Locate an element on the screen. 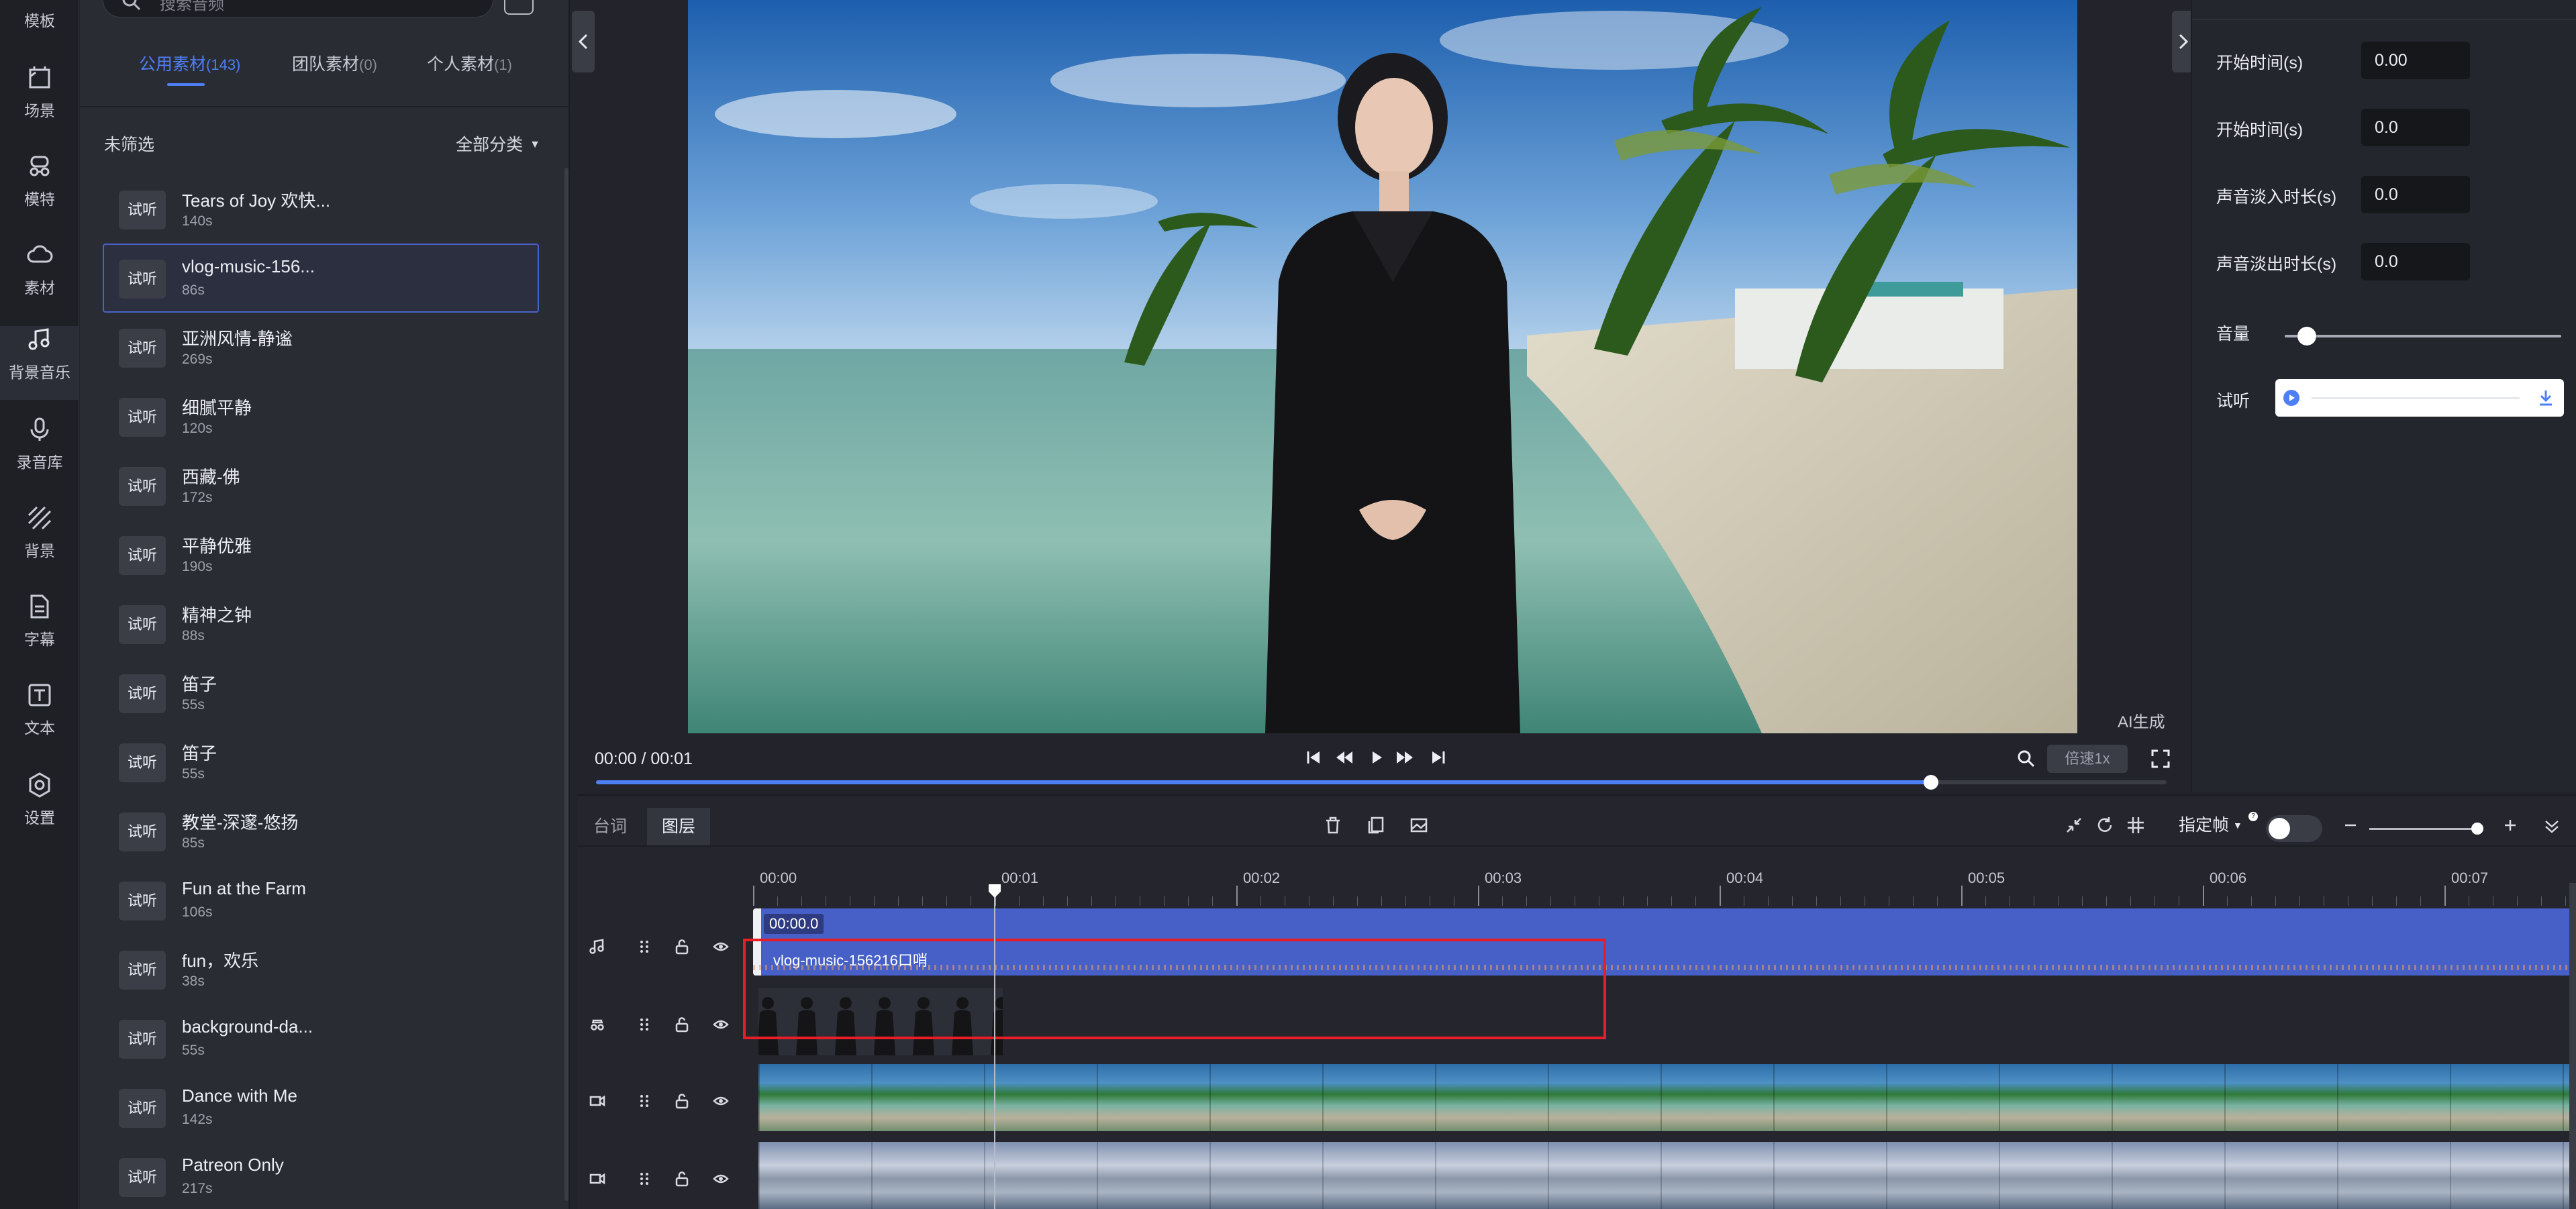  progress-thumb is located at coordinates (1931, 783).